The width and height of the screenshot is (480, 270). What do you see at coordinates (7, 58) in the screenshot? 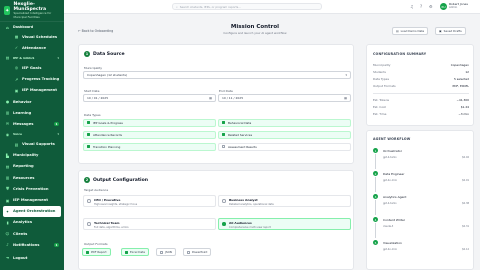
I see `folder-icon: ▤` at bounding box center [7, 58].